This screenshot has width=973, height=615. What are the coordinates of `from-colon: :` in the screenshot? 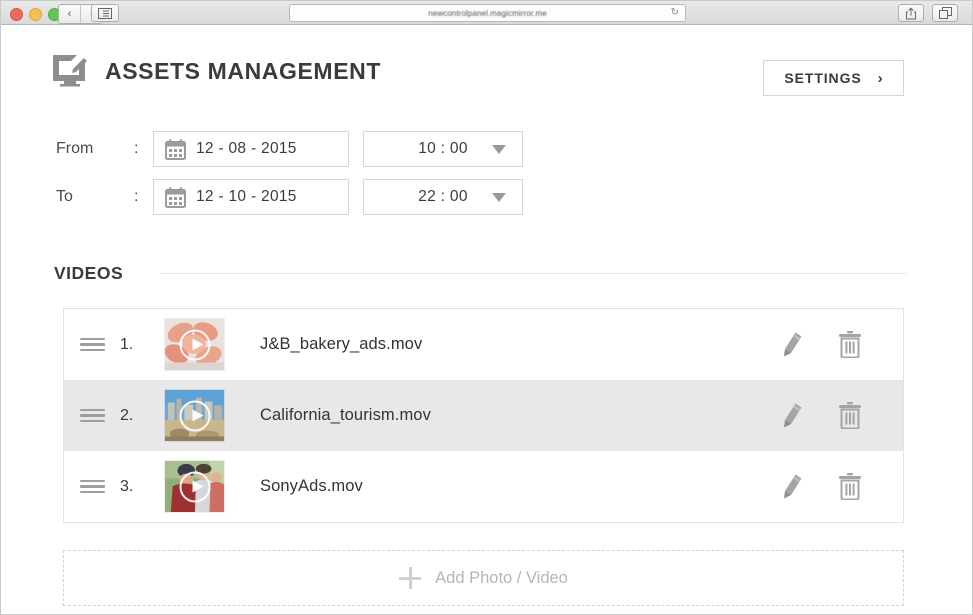 It's located at (136, 148).